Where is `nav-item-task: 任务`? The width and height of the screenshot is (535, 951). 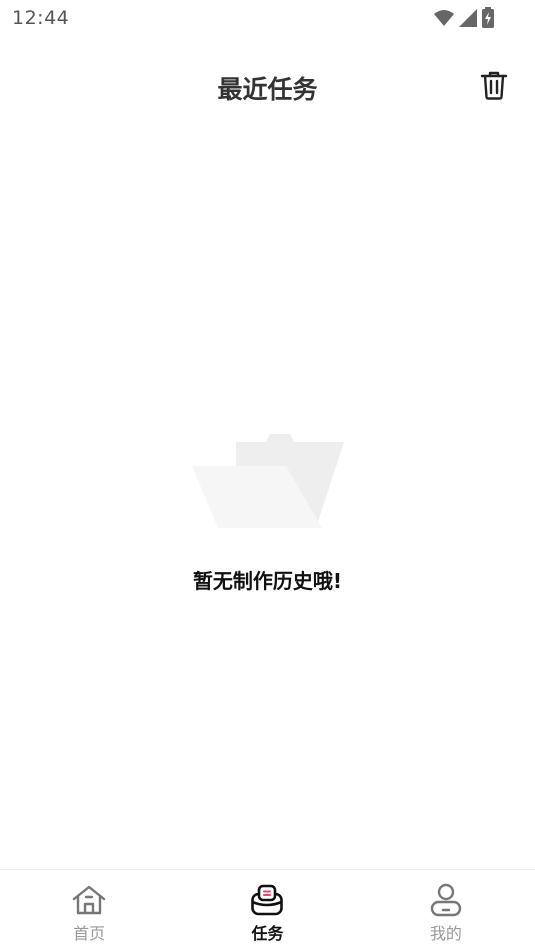 nav-item-task: 任务 is located at coordinates (267, 910).